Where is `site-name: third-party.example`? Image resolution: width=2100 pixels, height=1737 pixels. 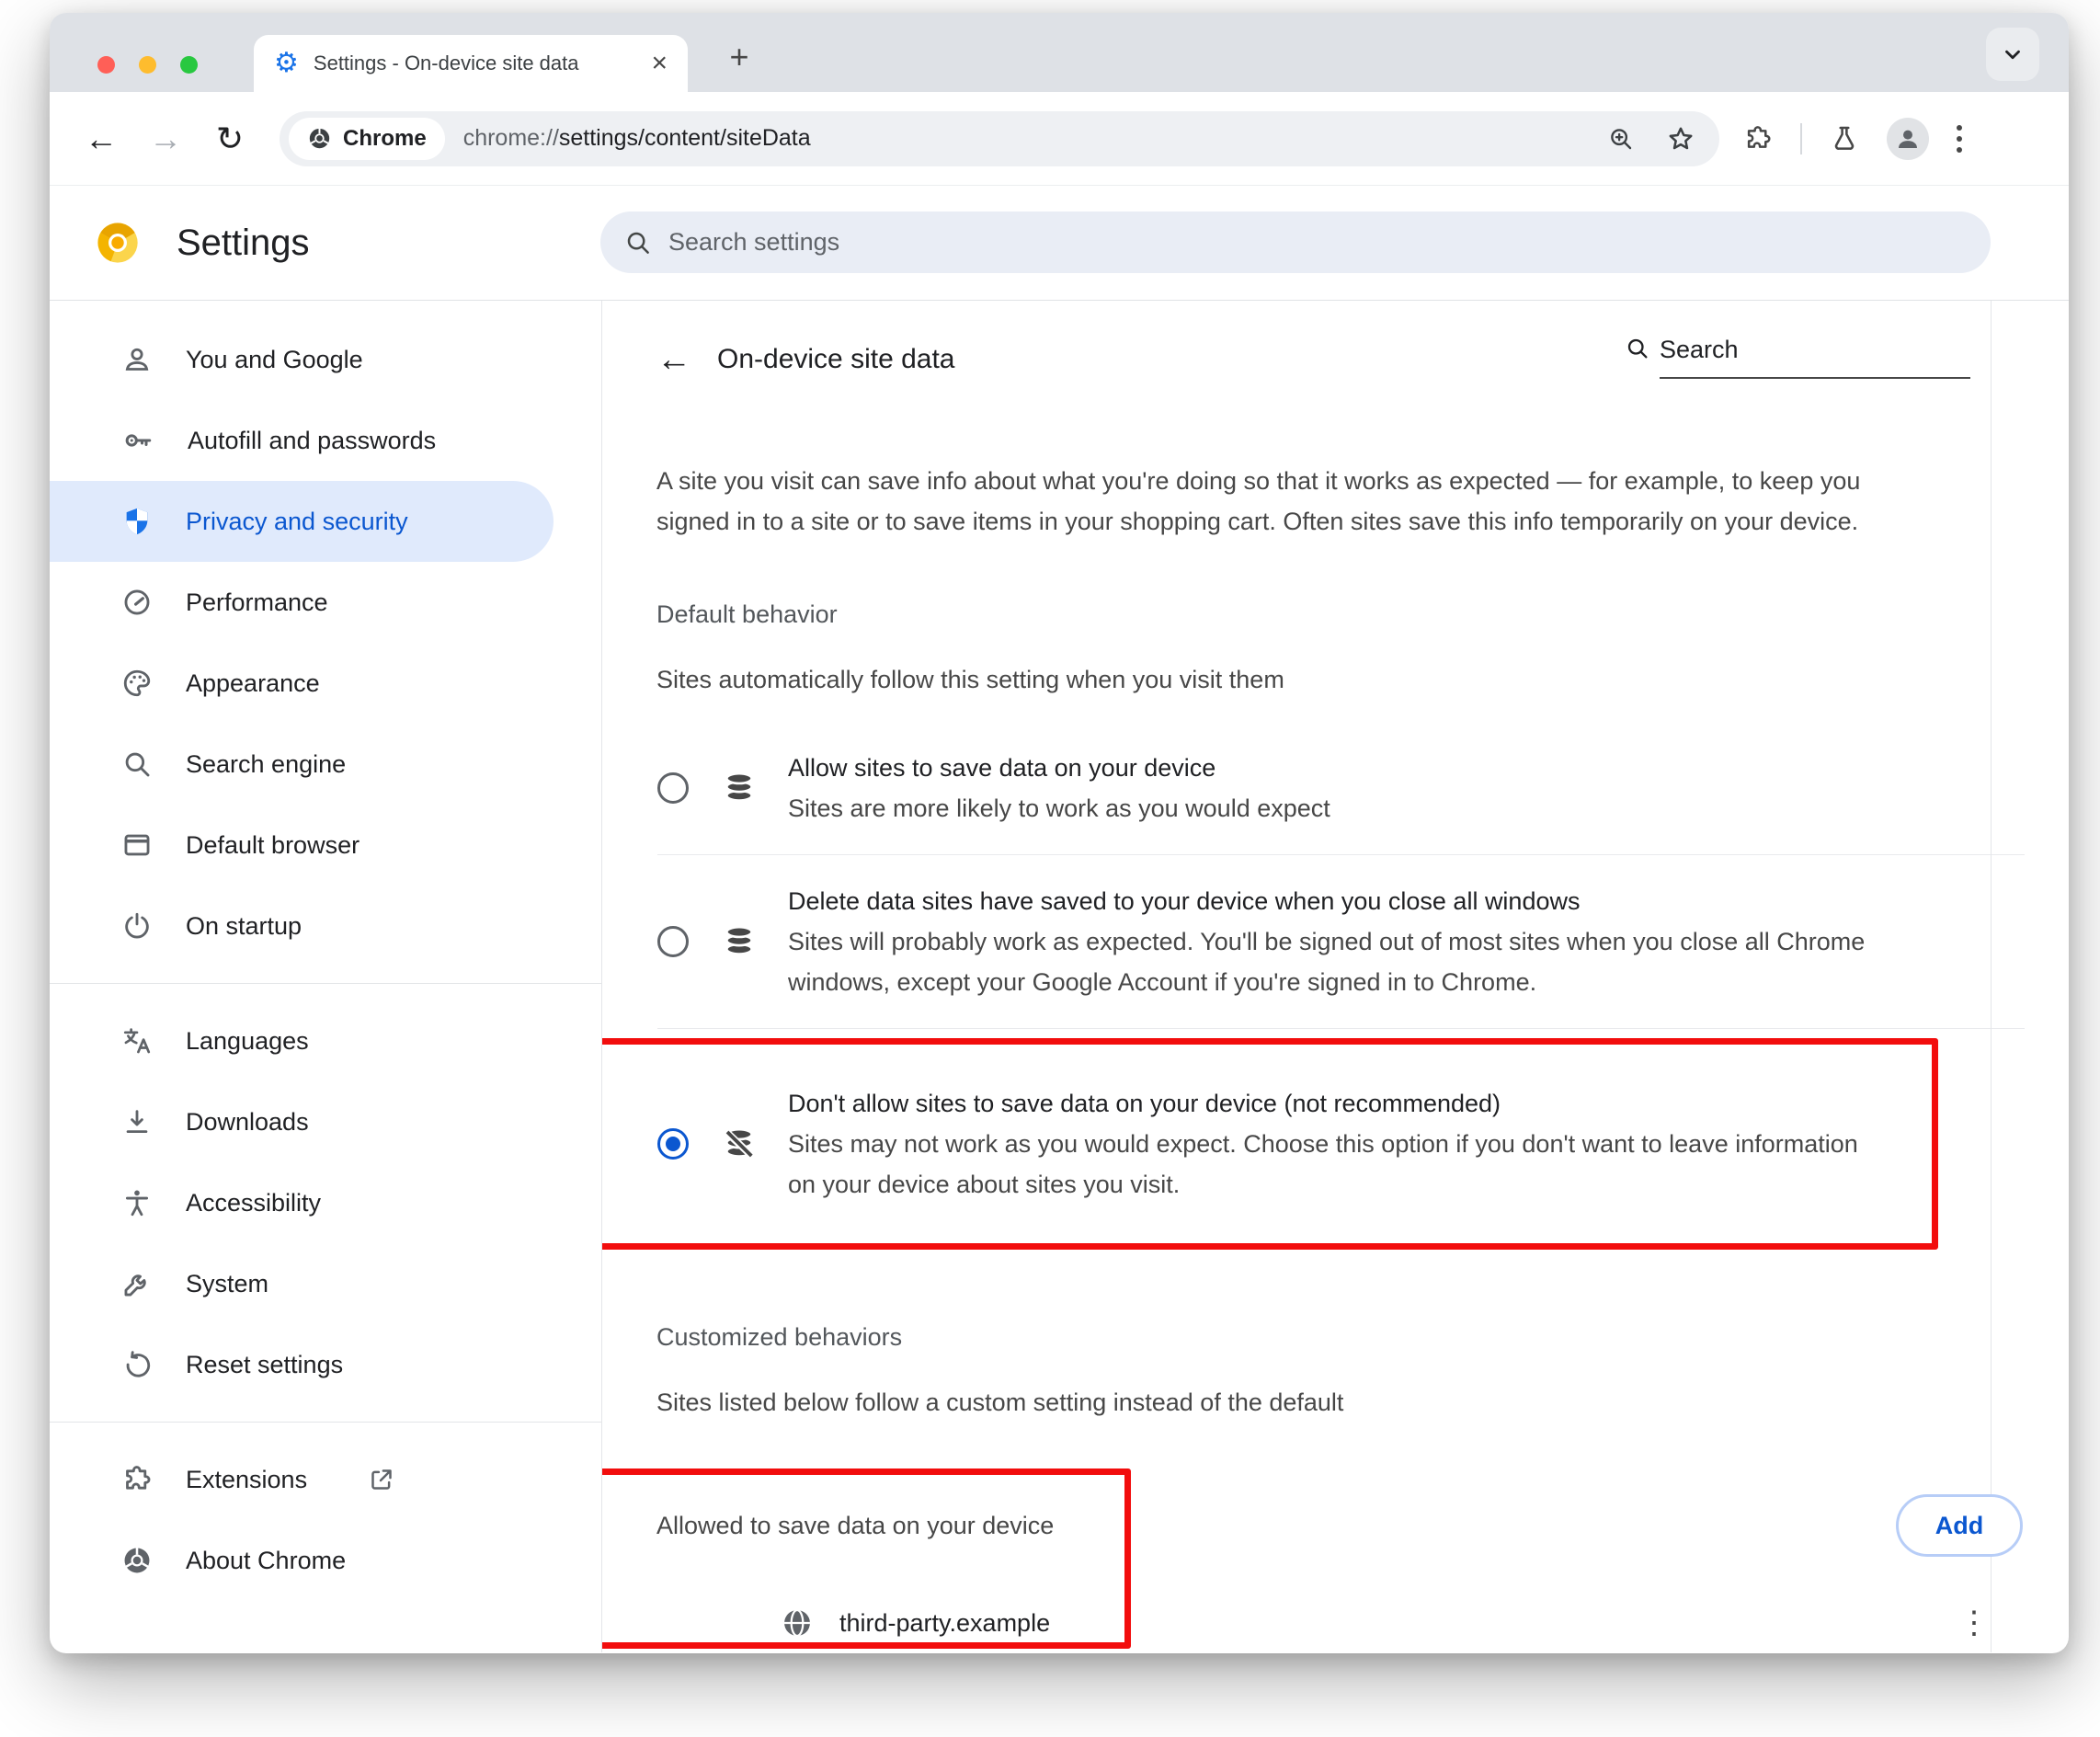 site-name: third-party.example is located at coordinates (945, 1622).